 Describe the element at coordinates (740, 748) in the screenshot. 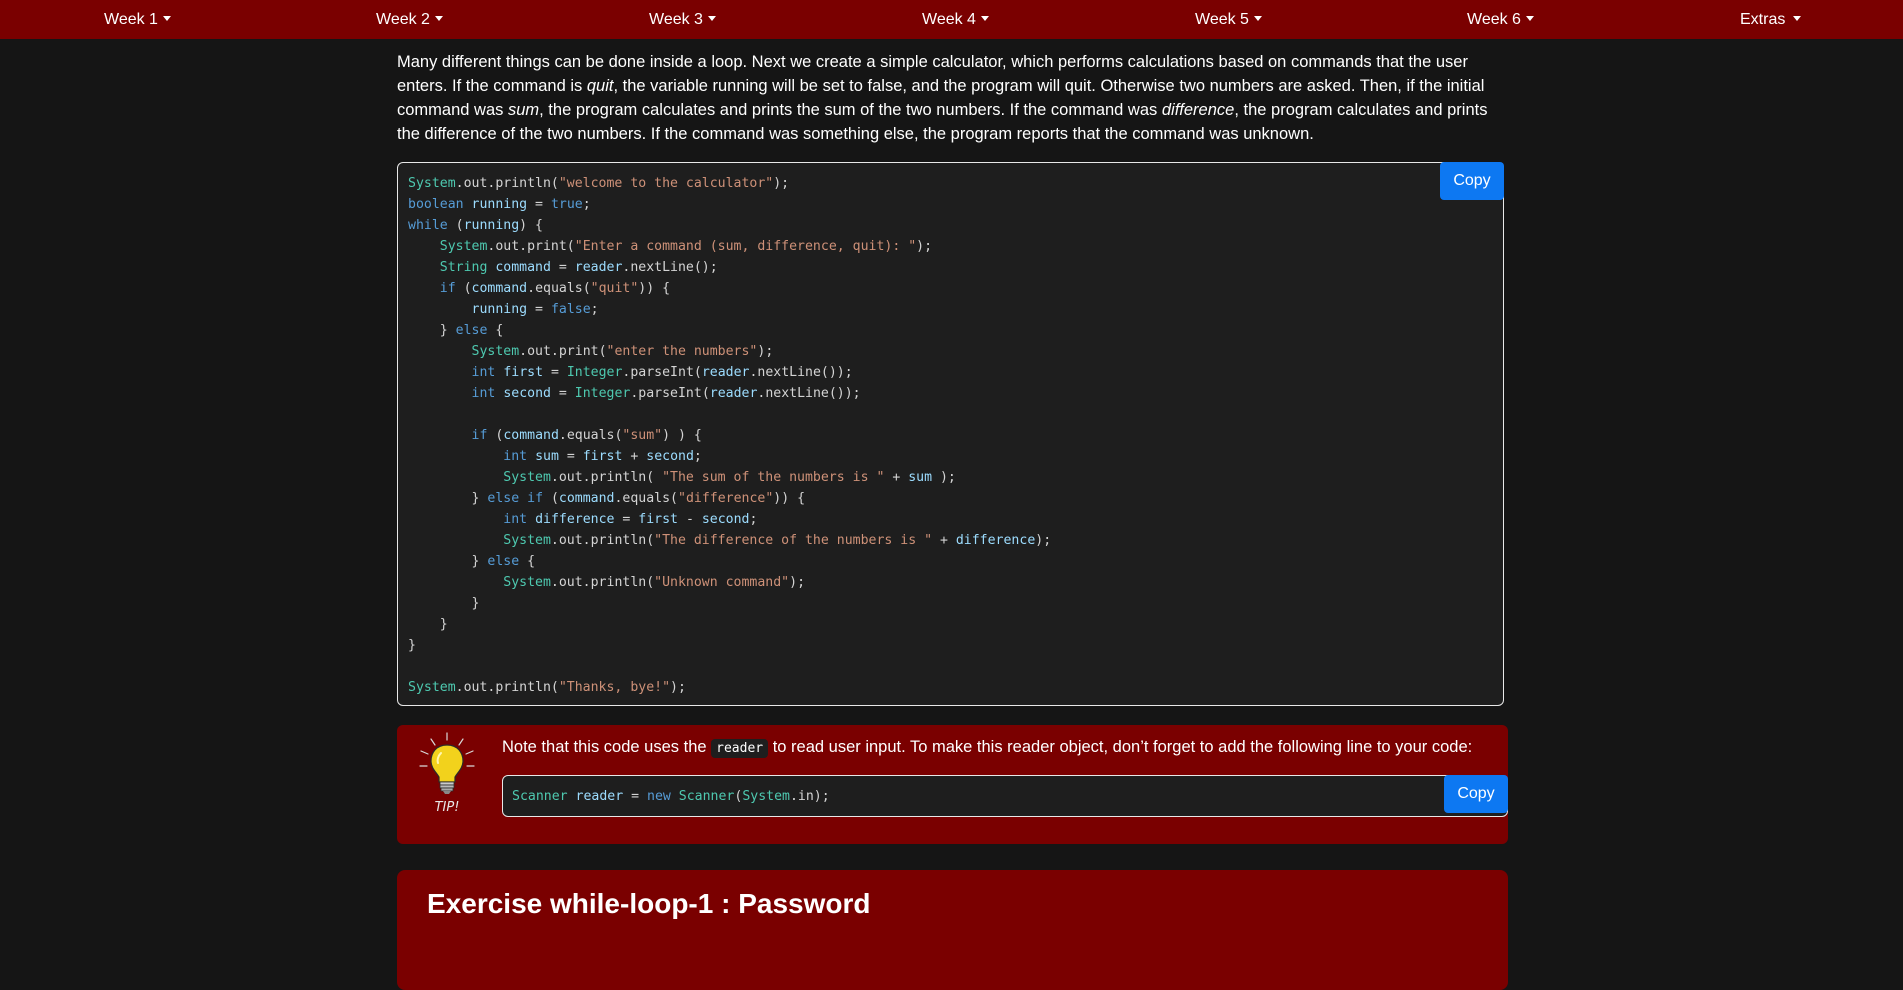

I see `tip-inline-code: reader` at that location.